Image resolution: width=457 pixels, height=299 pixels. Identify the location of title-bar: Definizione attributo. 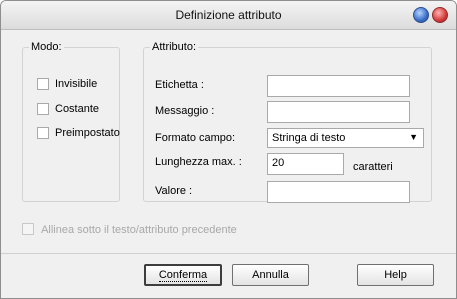
(228, 15).